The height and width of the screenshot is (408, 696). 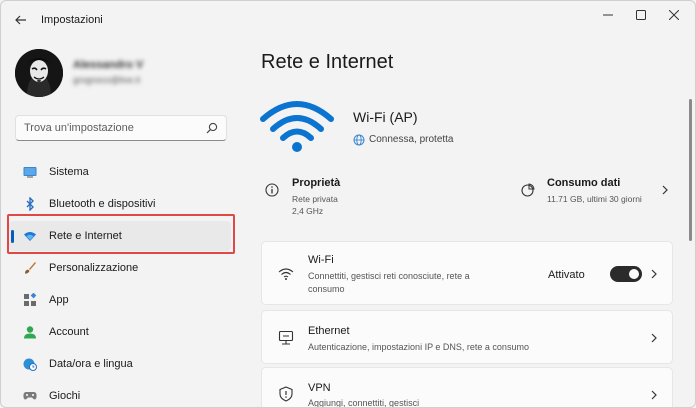 What do you see at coordinates (107, 80) in the screenshot?
I see `user-email: grognoco@live.it` at bounding box center [107, 80].